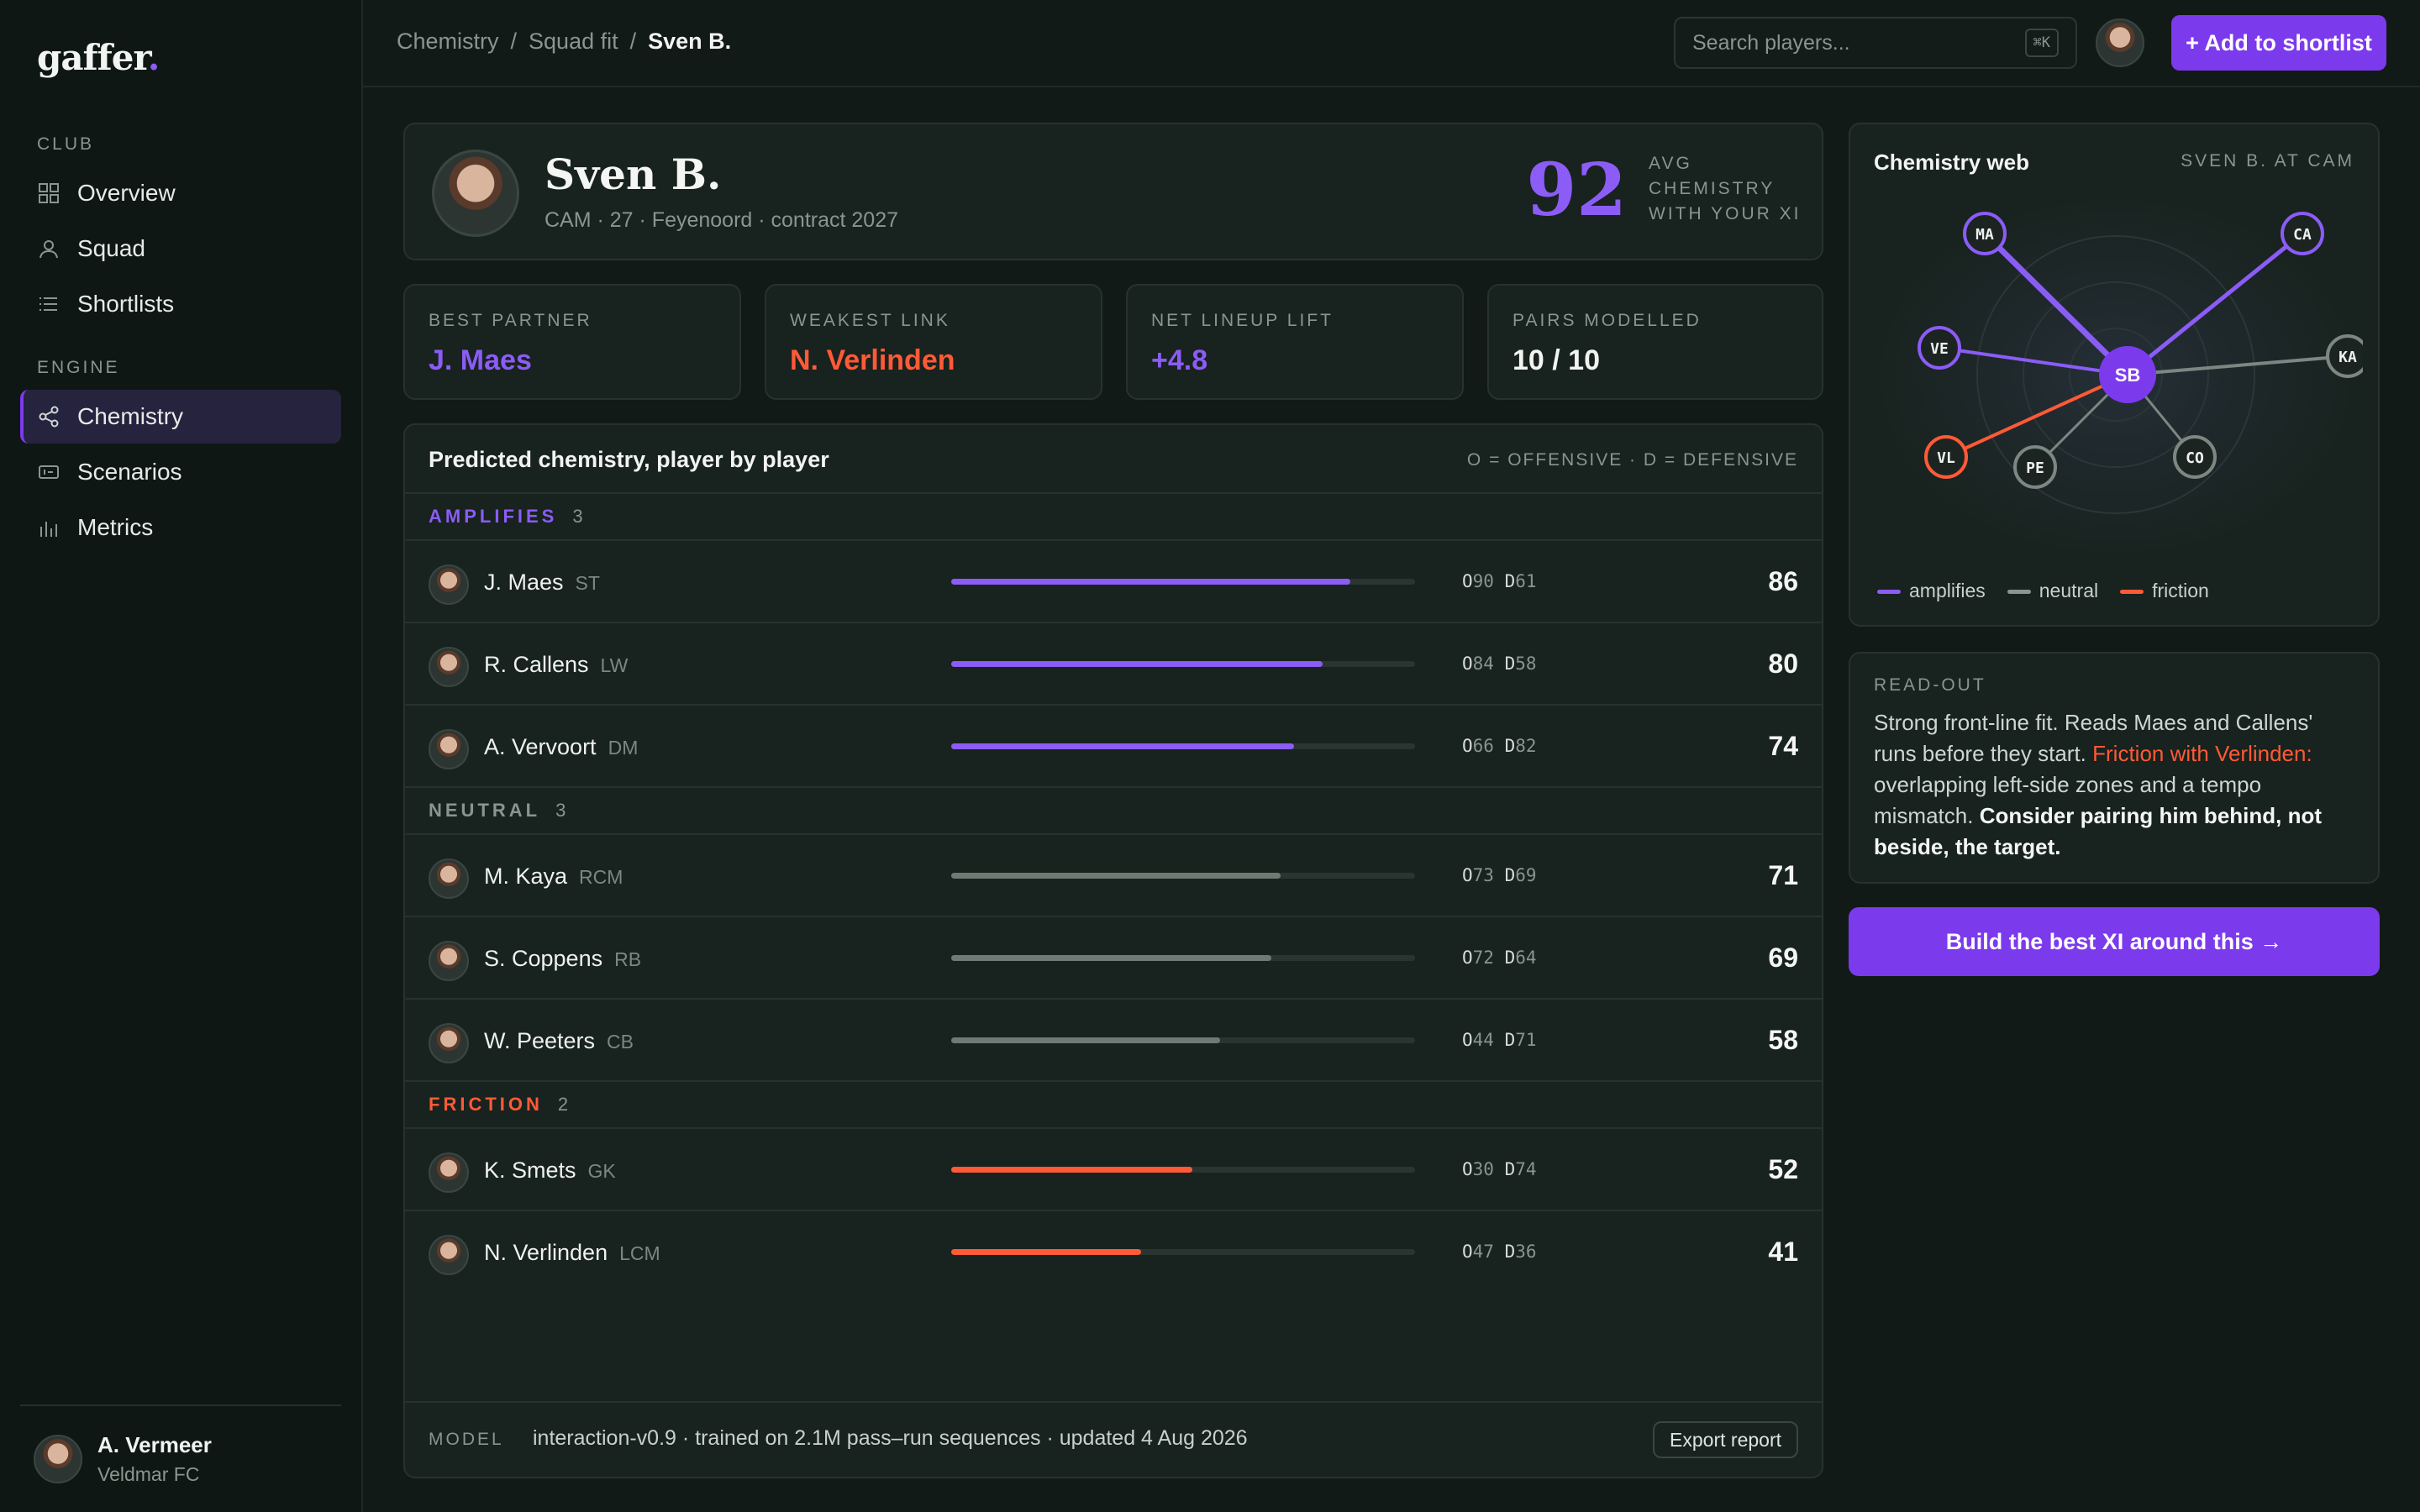 The width and height of the screenshot is (2420, 1512). I want to click on web-node-ca: CA, so click(2302, 233).